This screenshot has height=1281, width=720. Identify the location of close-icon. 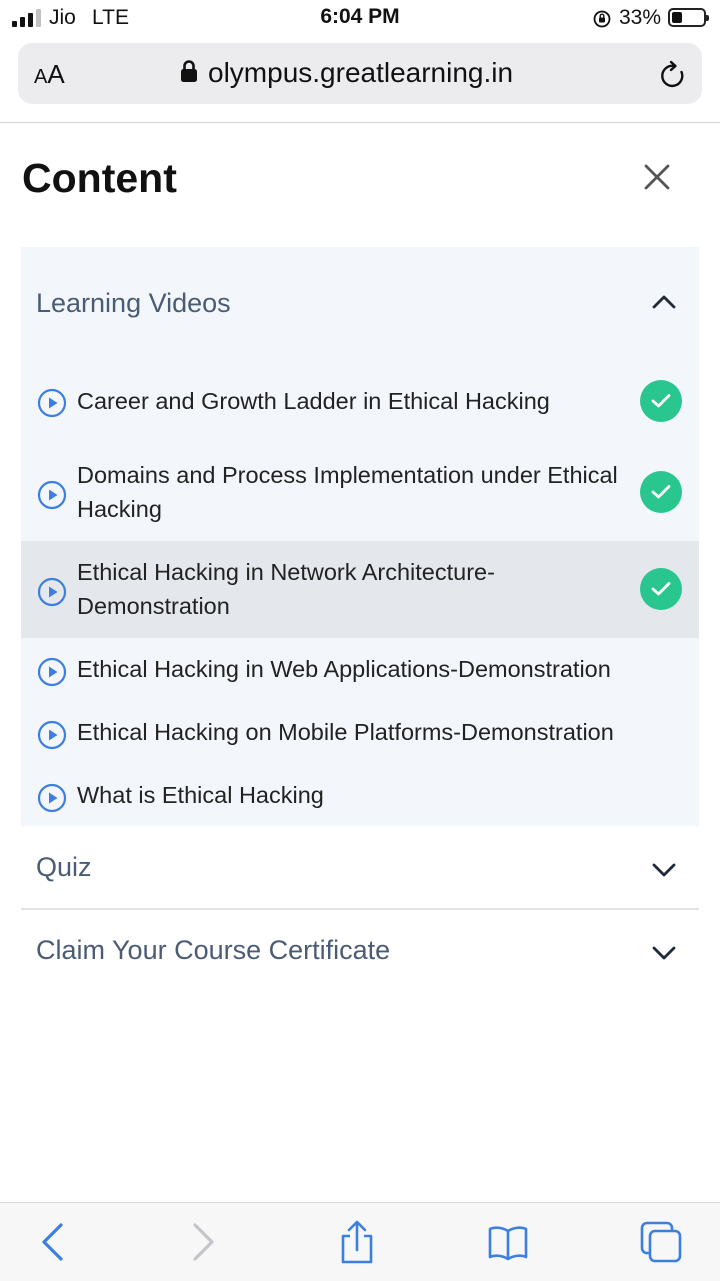
(657, 177).